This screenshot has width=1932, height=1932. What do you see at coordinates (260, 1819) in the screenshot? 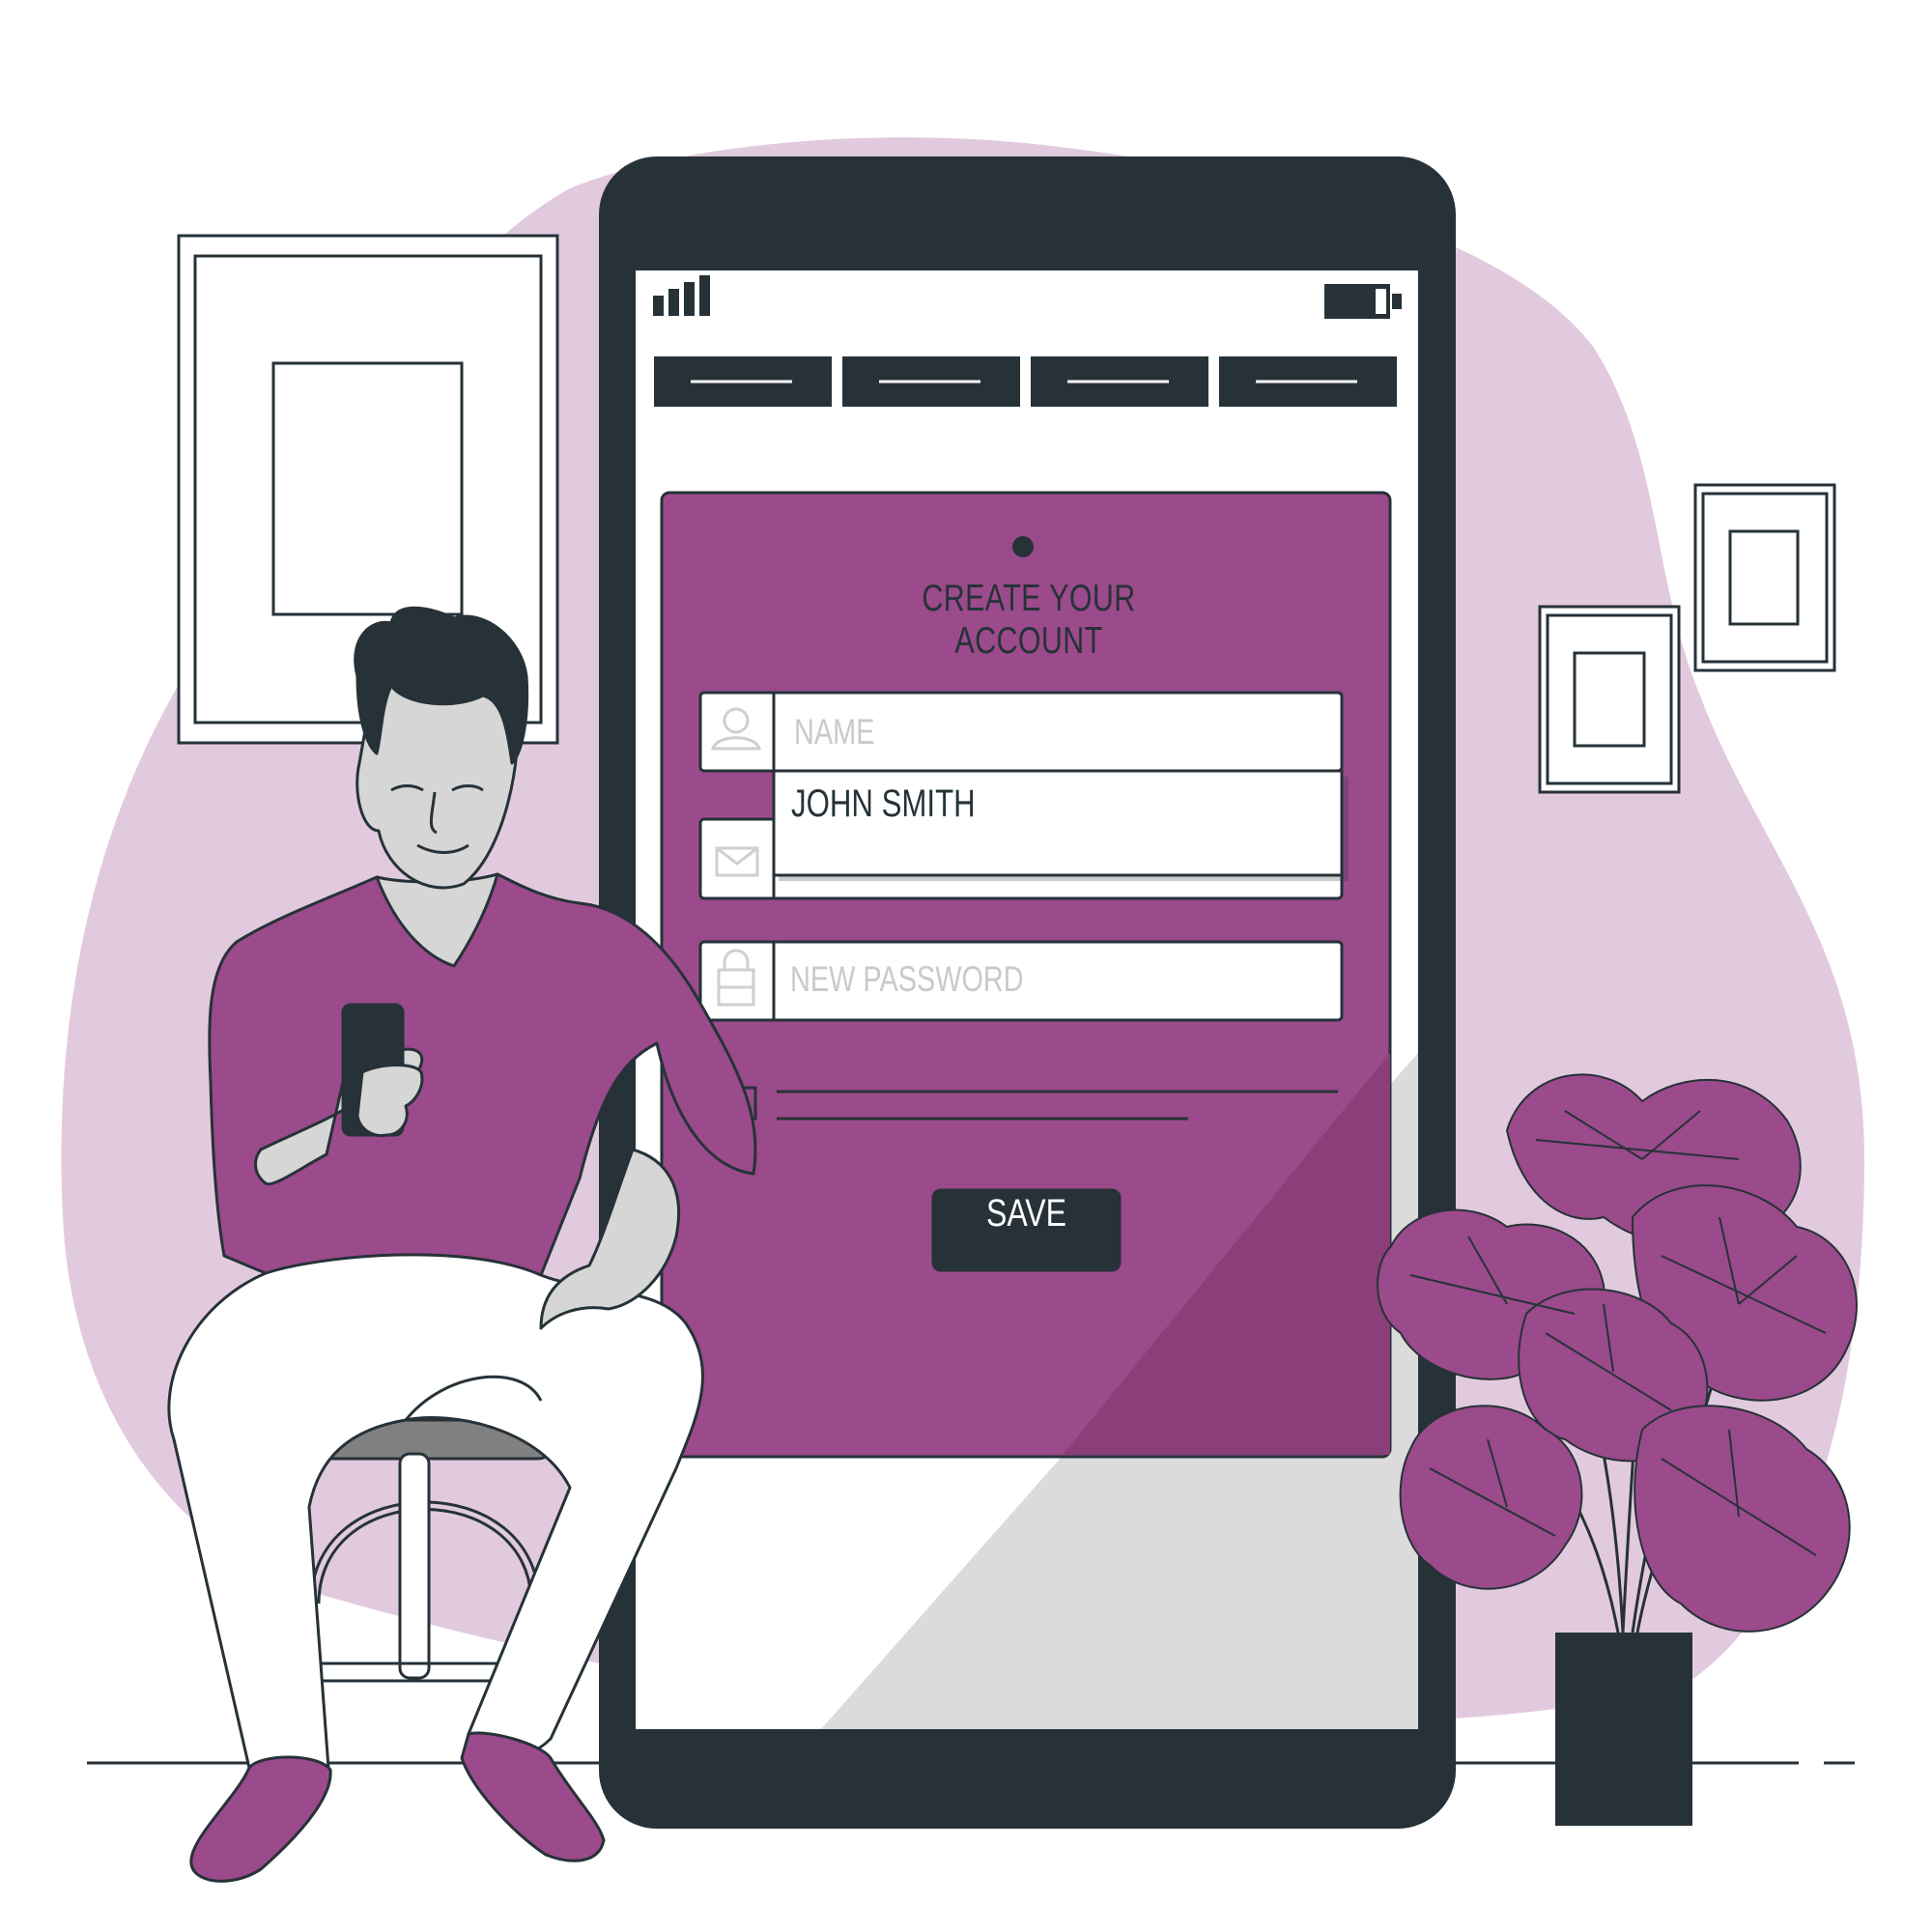
I see `left-shoe` at bounding box center [260, 1819].